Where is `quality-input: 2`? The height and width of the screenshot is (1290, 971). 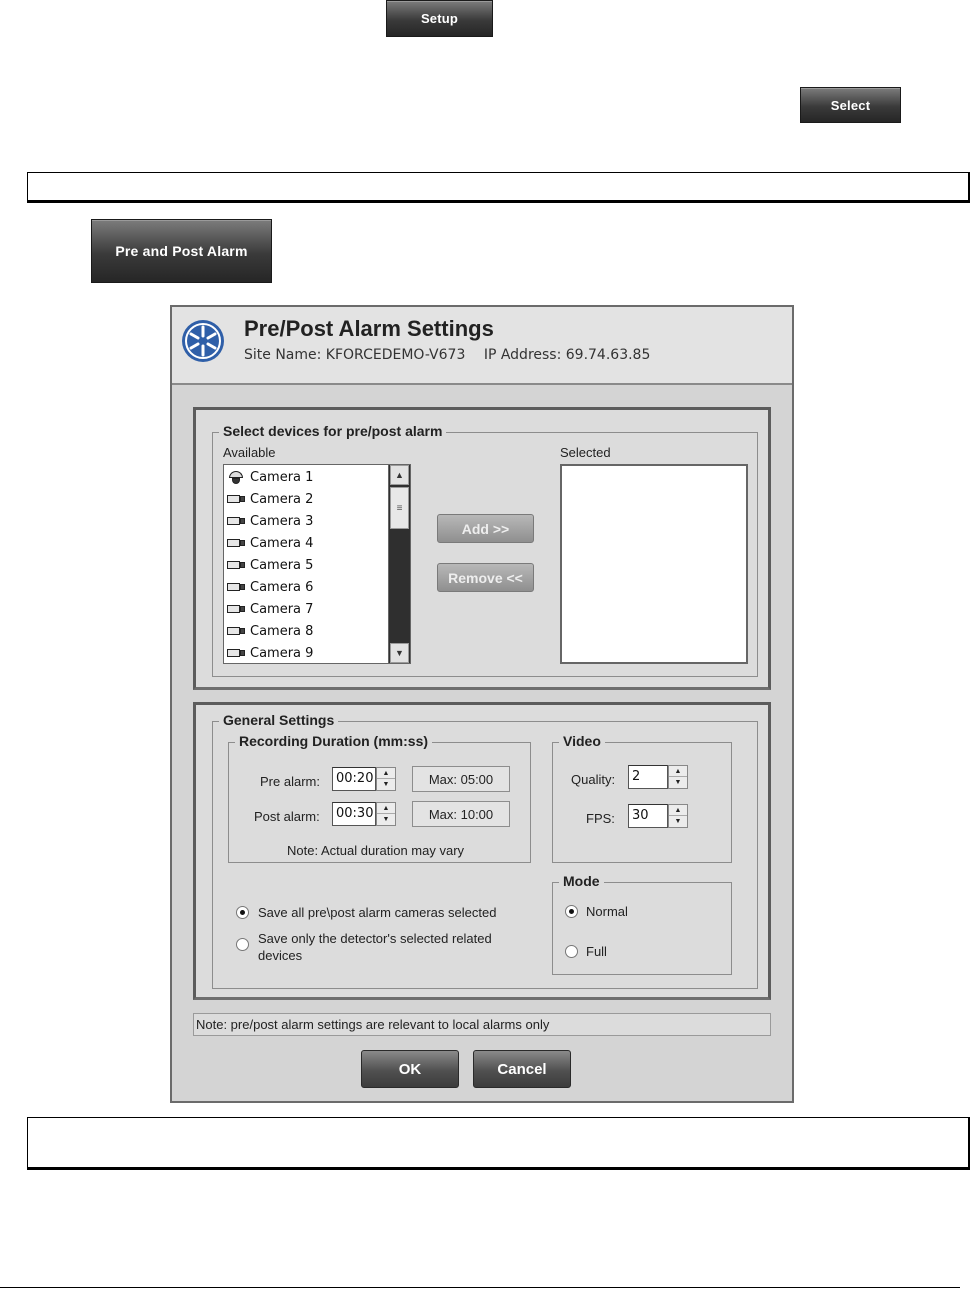 quality-input: 2 is located at coordinates (648, 777).